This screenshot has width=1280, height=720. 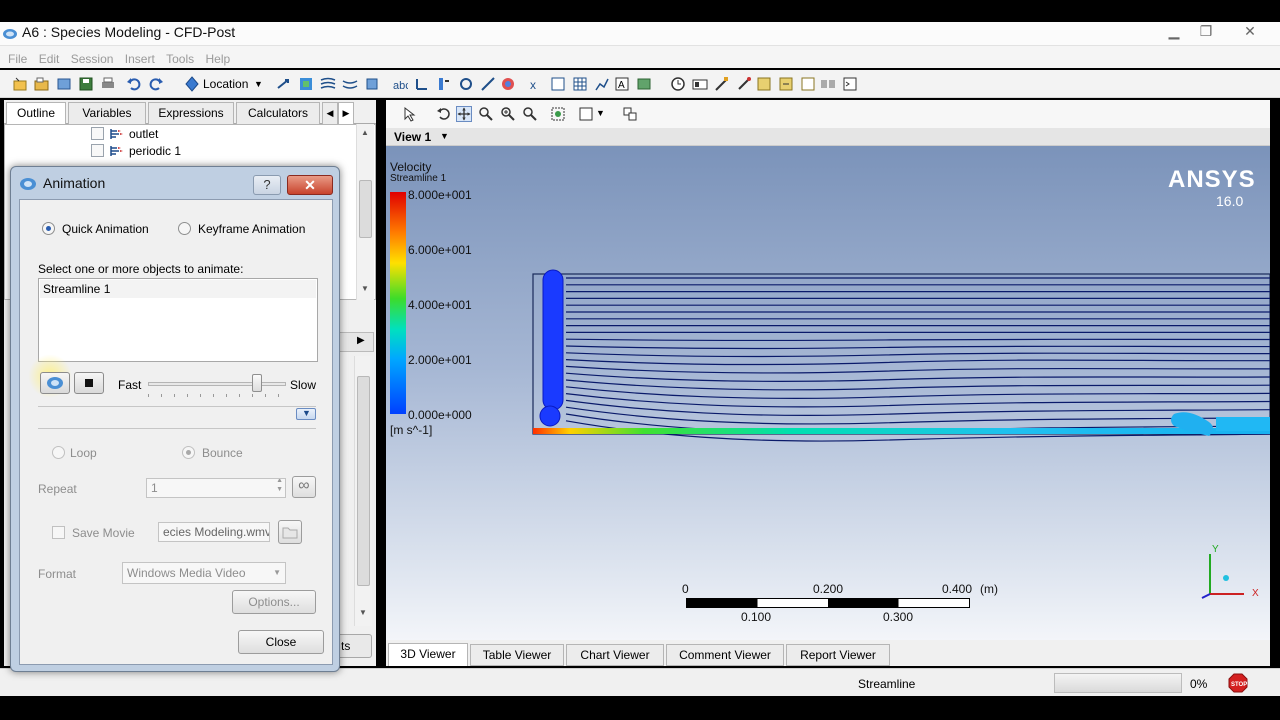 I want to click on movie-filename-field: ecies Modeling.wmv, so click(x=214, y=532).